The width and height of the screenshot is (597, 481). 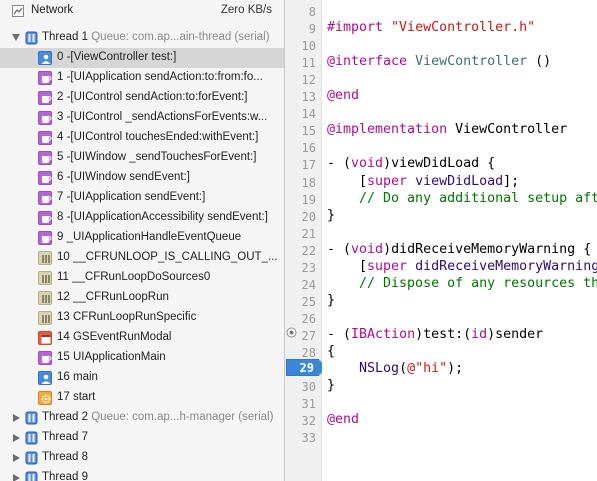 I want to click on stack-frame-row: 17 start, so click(x=142, y=398).